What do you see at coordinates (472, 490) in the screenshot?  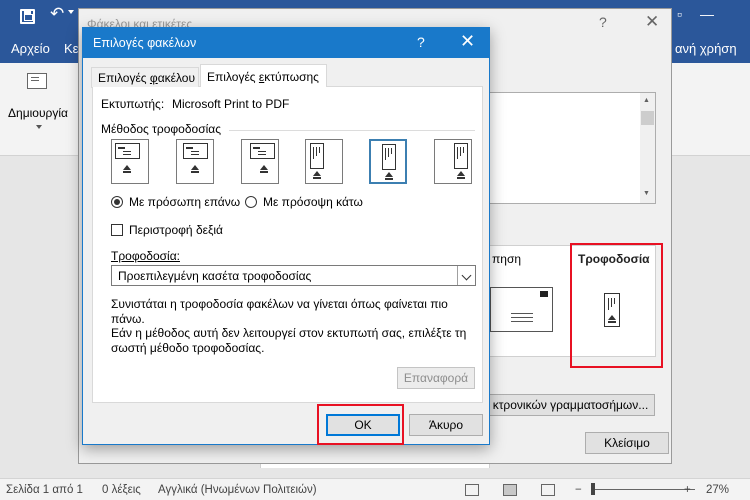 I see `read-mode-icon` at bounding box center [472, 490].